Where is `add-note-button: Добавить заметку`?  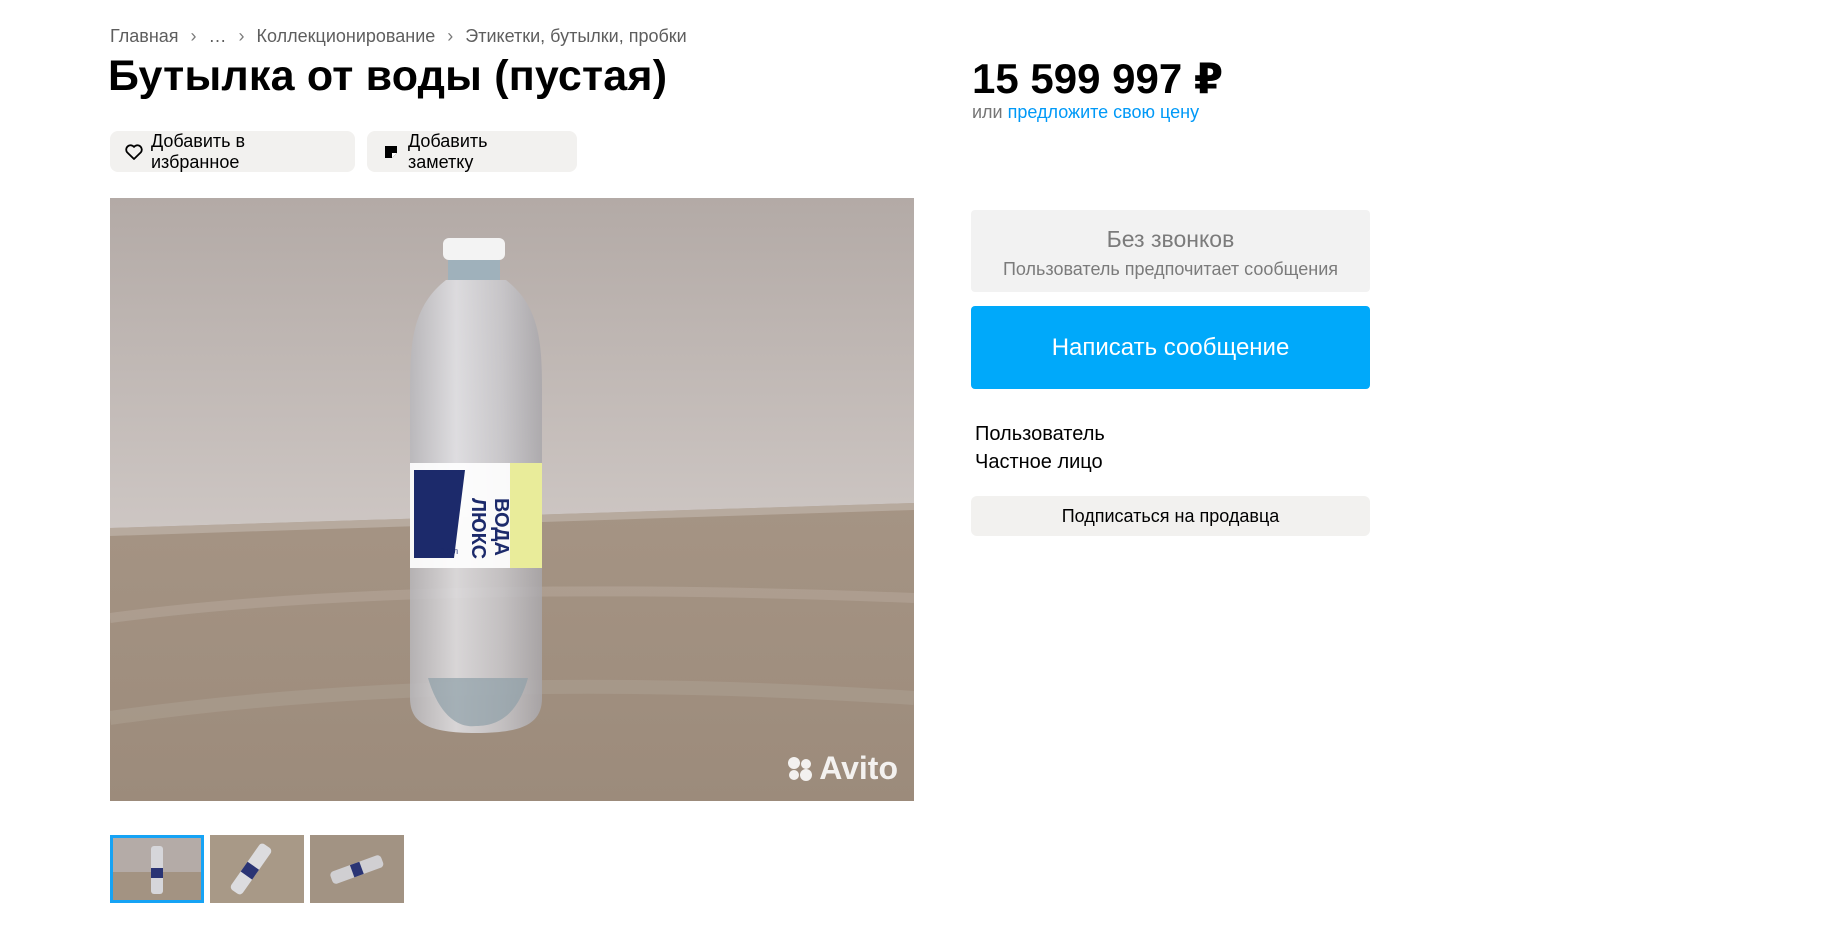
add-note-button: Добавить заметку is located at coordinates (472, 151).